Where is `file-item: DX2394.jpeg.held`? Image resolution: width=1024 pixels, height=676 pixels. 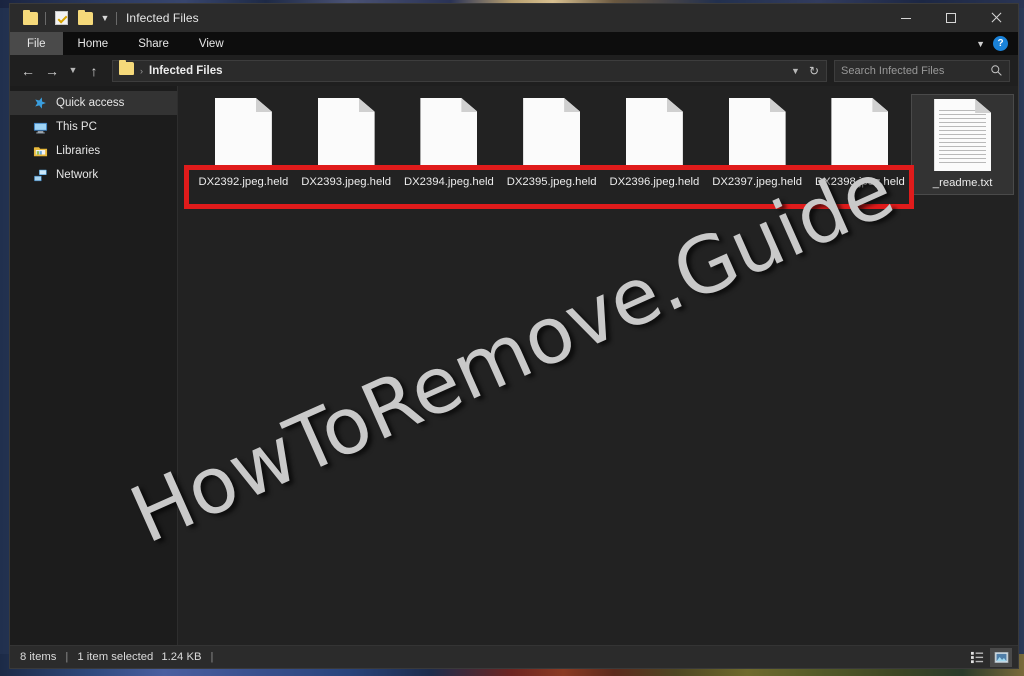 file-item: DX2394.jpeg.held is located at coordinates (449, 144).